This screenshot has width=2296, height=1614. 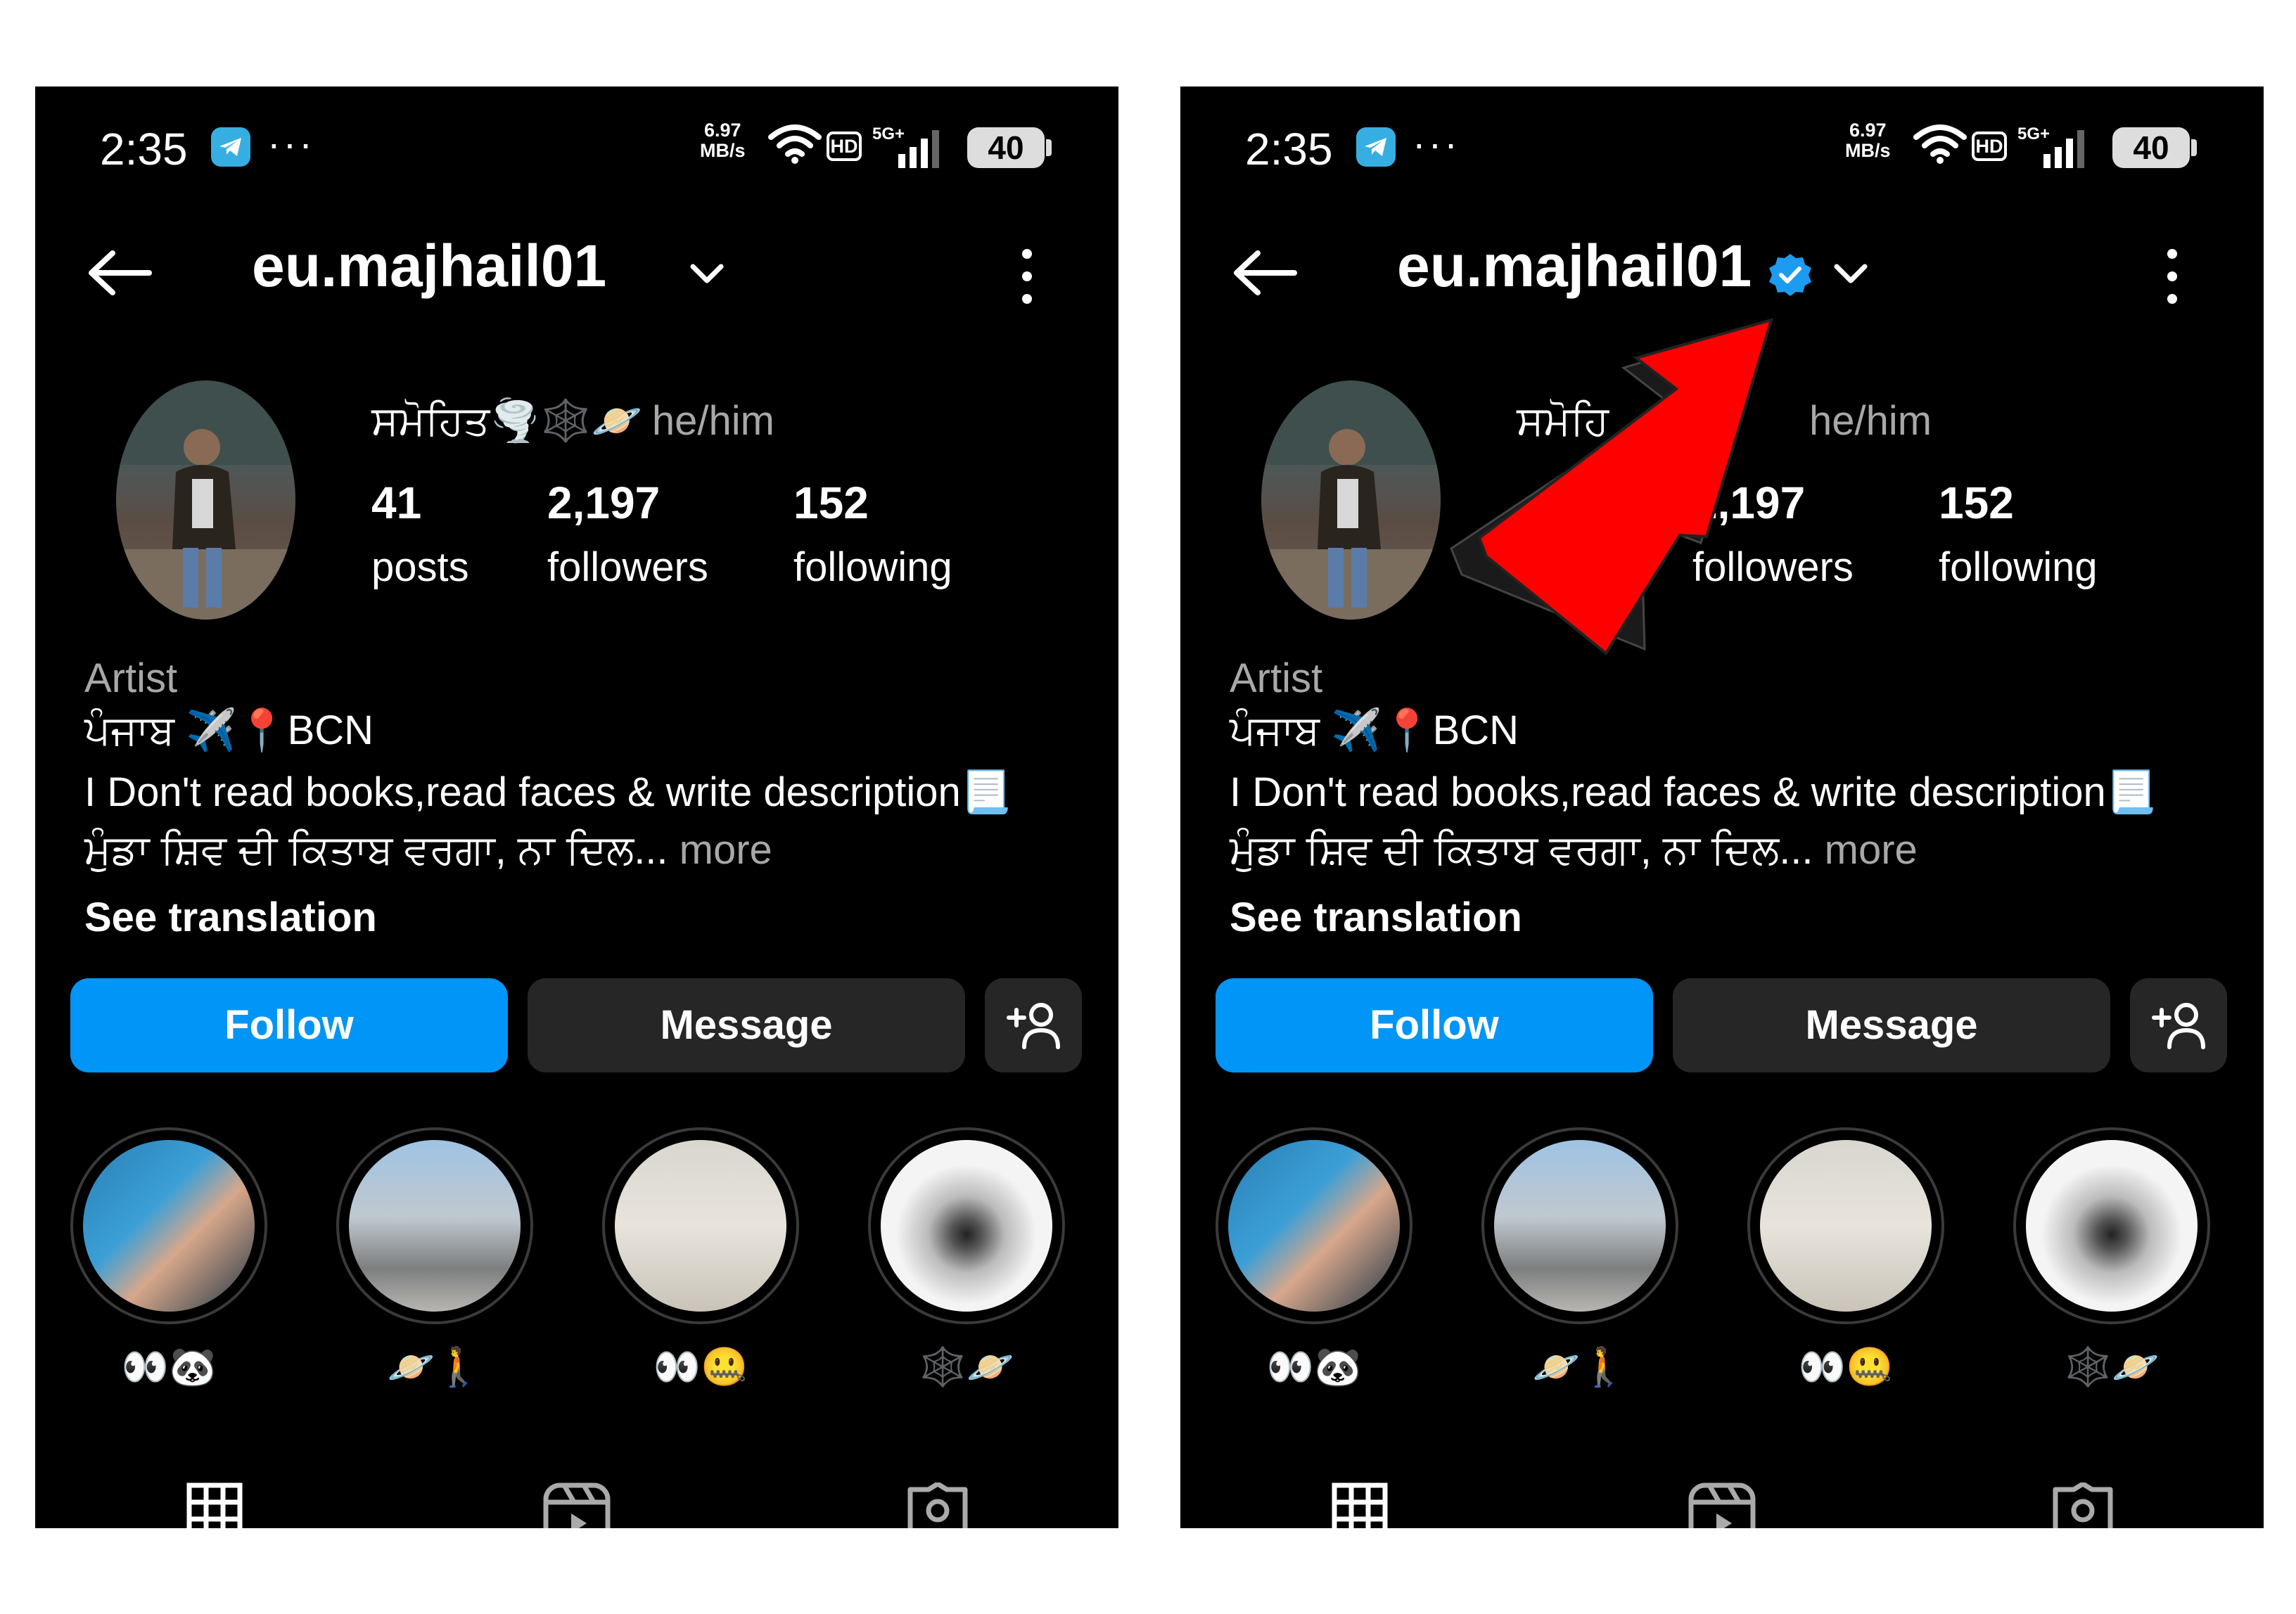 I want to click on display-name: ਸਮੋਹਿਤ🌪️🕸️🪐, so click(x=507, y=421).